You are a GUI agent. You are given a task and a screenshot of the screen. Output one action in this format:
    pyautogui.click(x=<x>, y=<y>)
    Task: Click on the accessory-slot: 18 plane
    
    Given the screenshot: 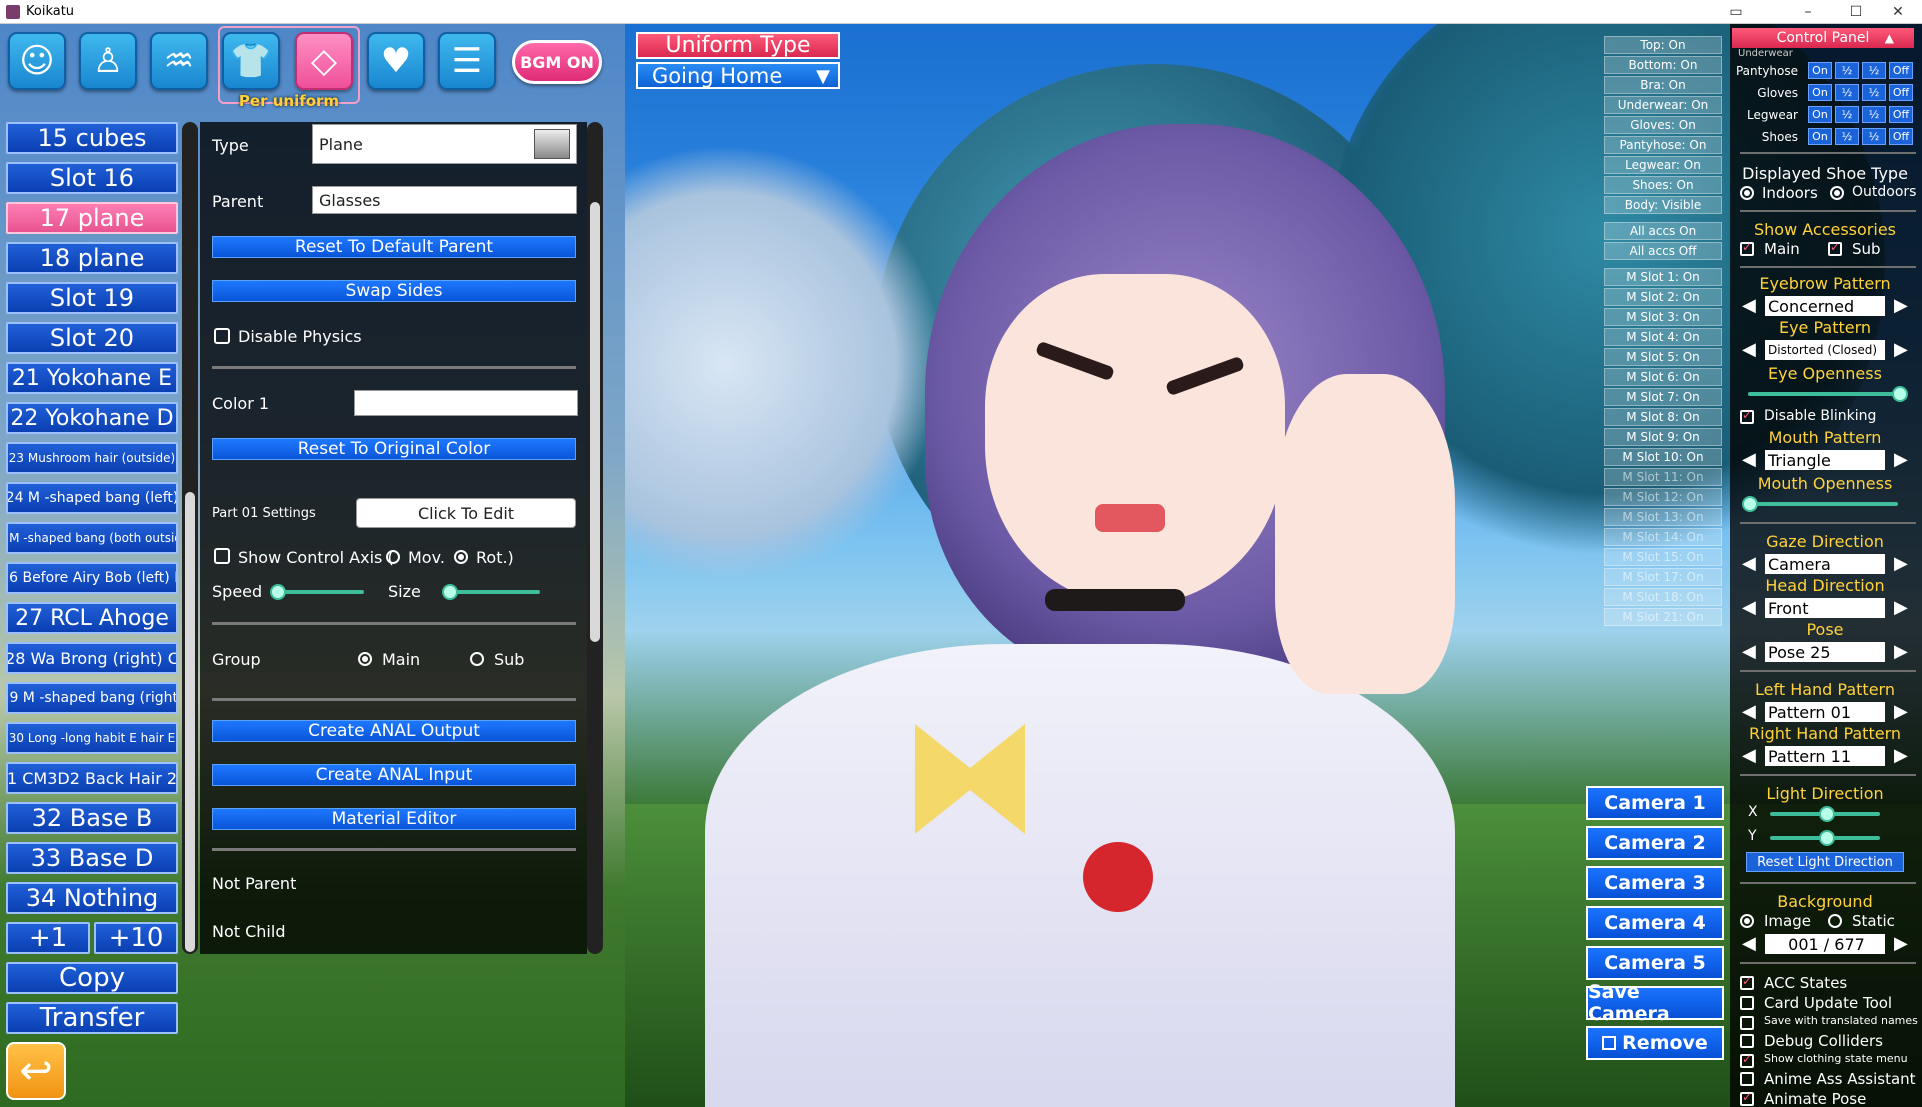 What is the action you would take?
    pyautogui.click(x=92, y=258)
    